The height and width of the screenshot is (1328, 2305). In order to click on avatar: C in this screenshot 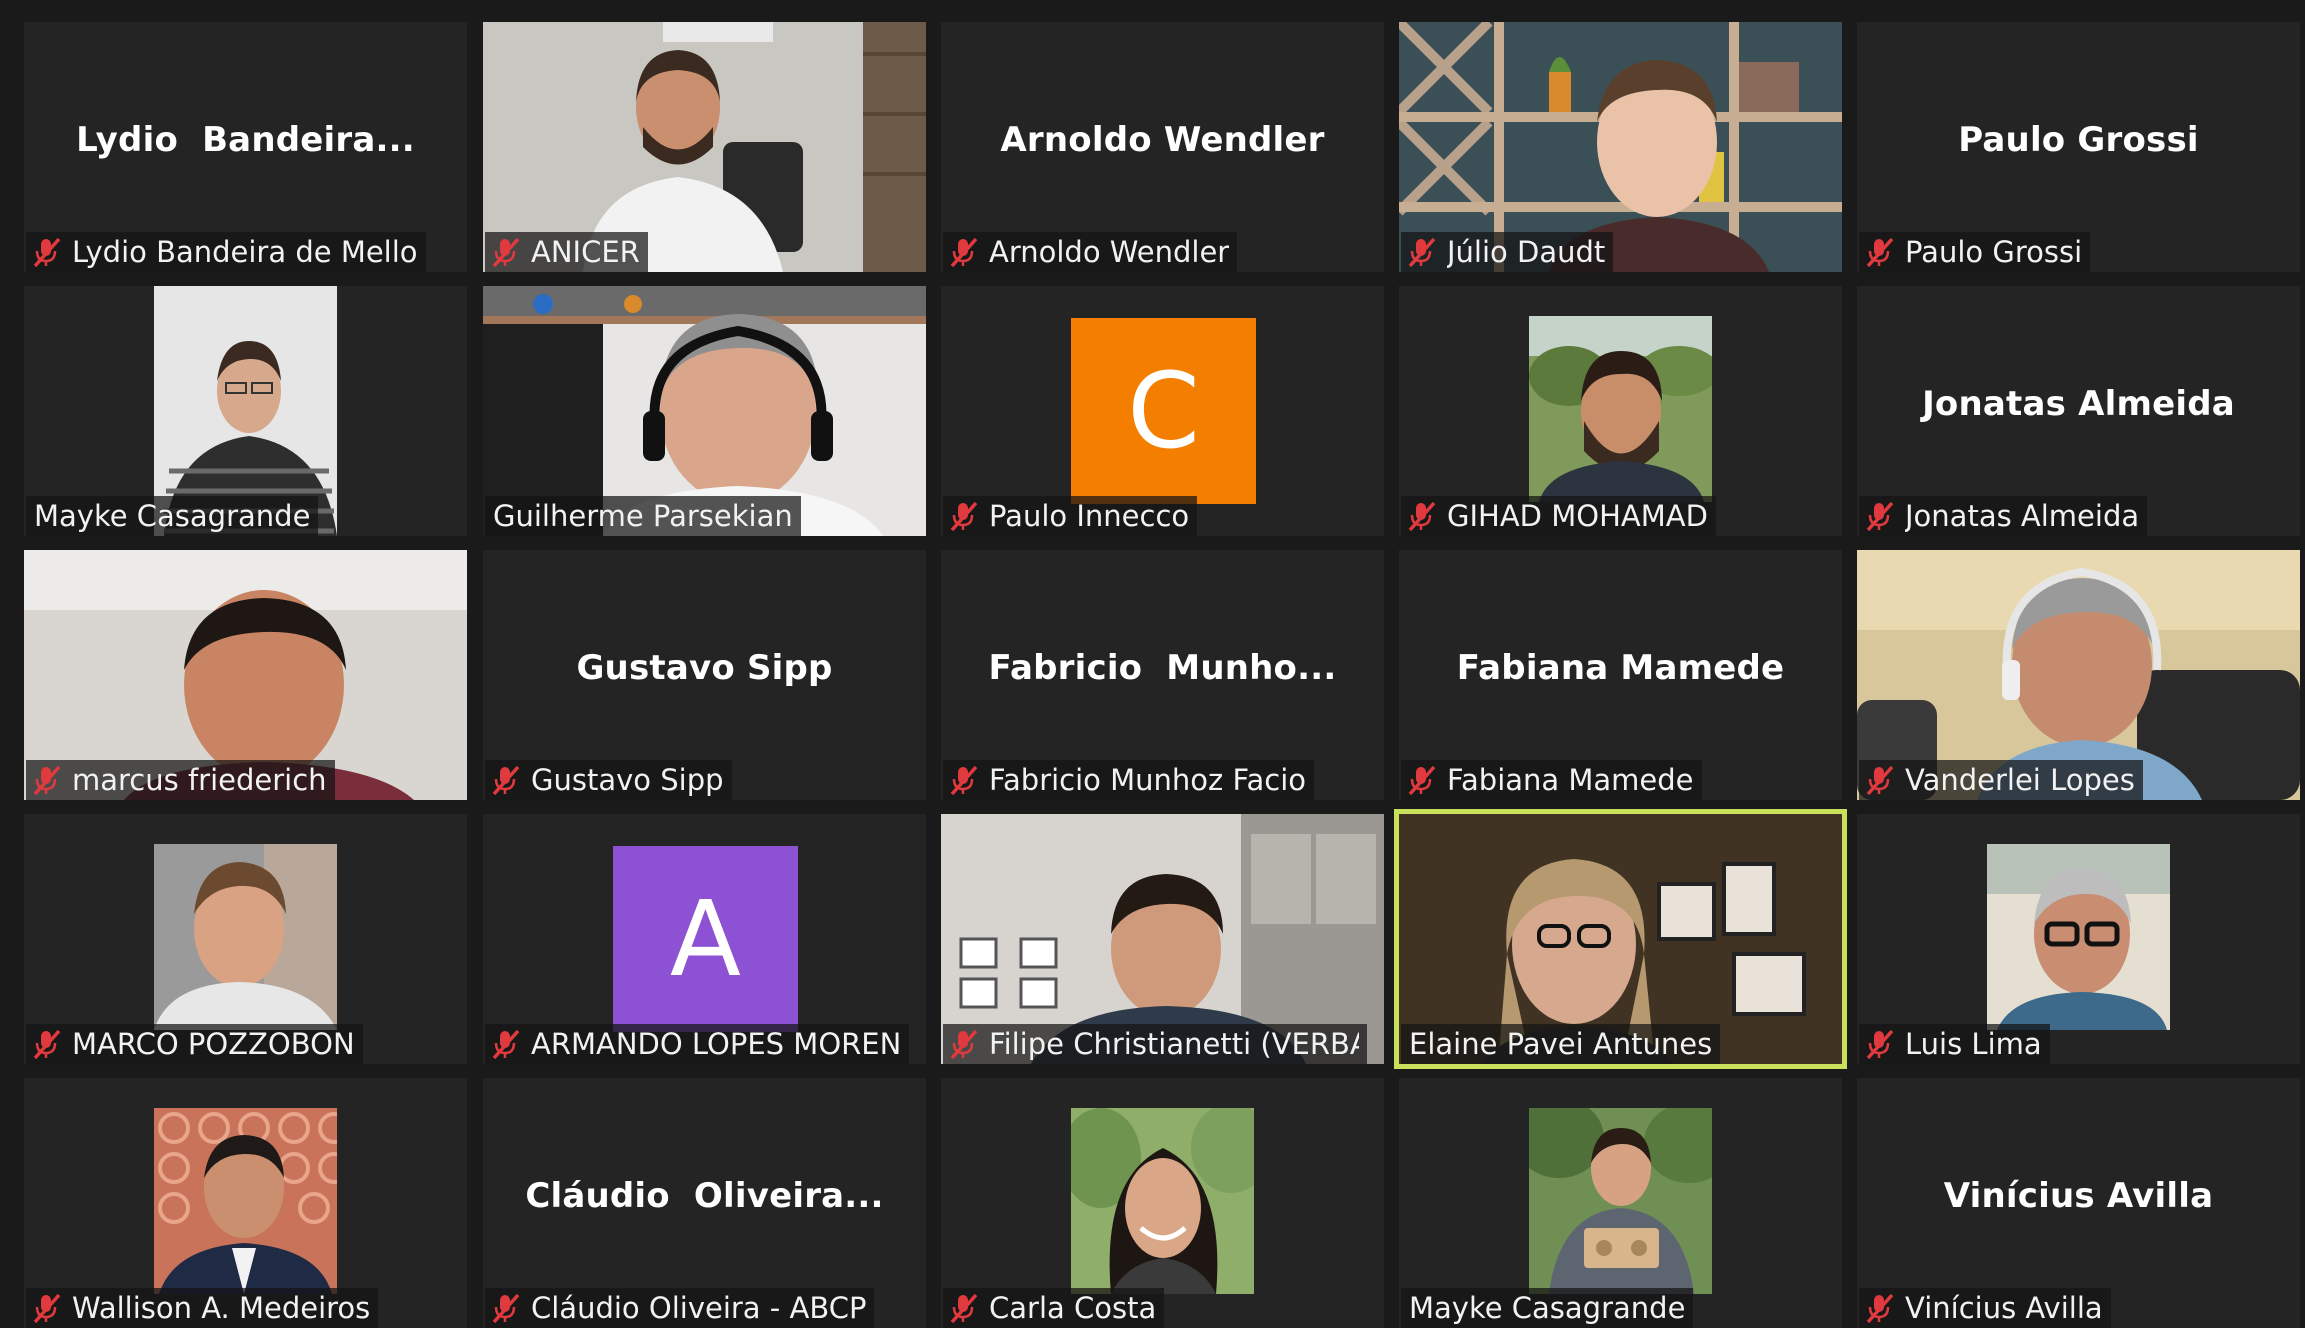, I will do `click(1163, 411)`.